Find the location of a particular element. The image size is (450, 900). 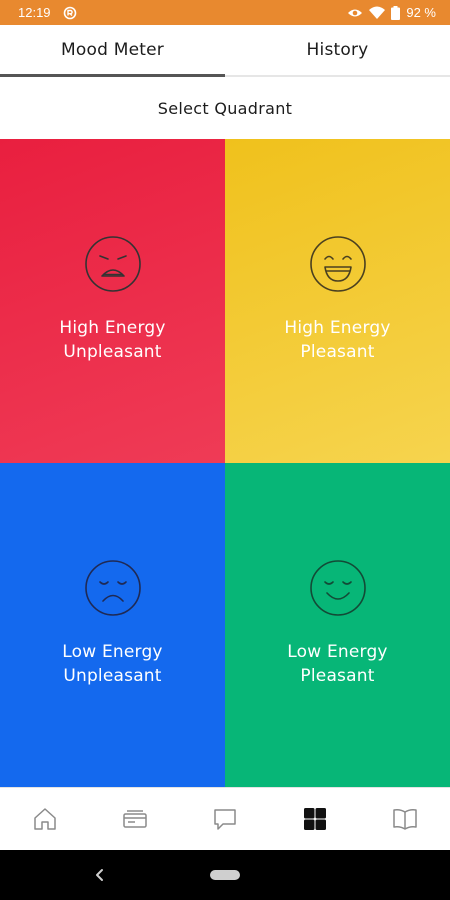

status-time: 12:19 is located at coordinates (34, 12).